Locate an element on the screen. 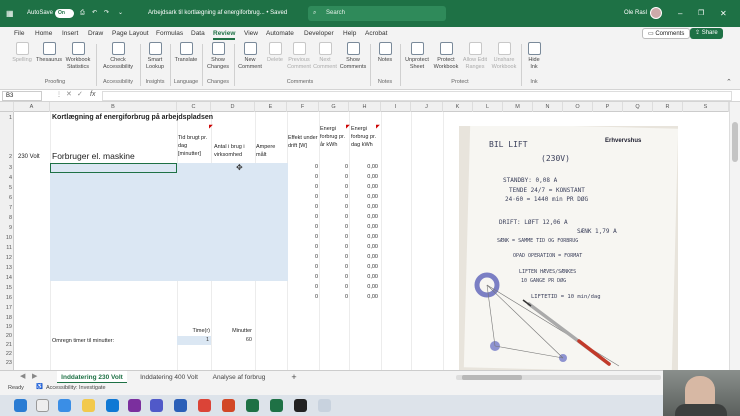 Image resolution: width=740 pixels, height=416 pixels. avatar is located at coordinates (656, 13).